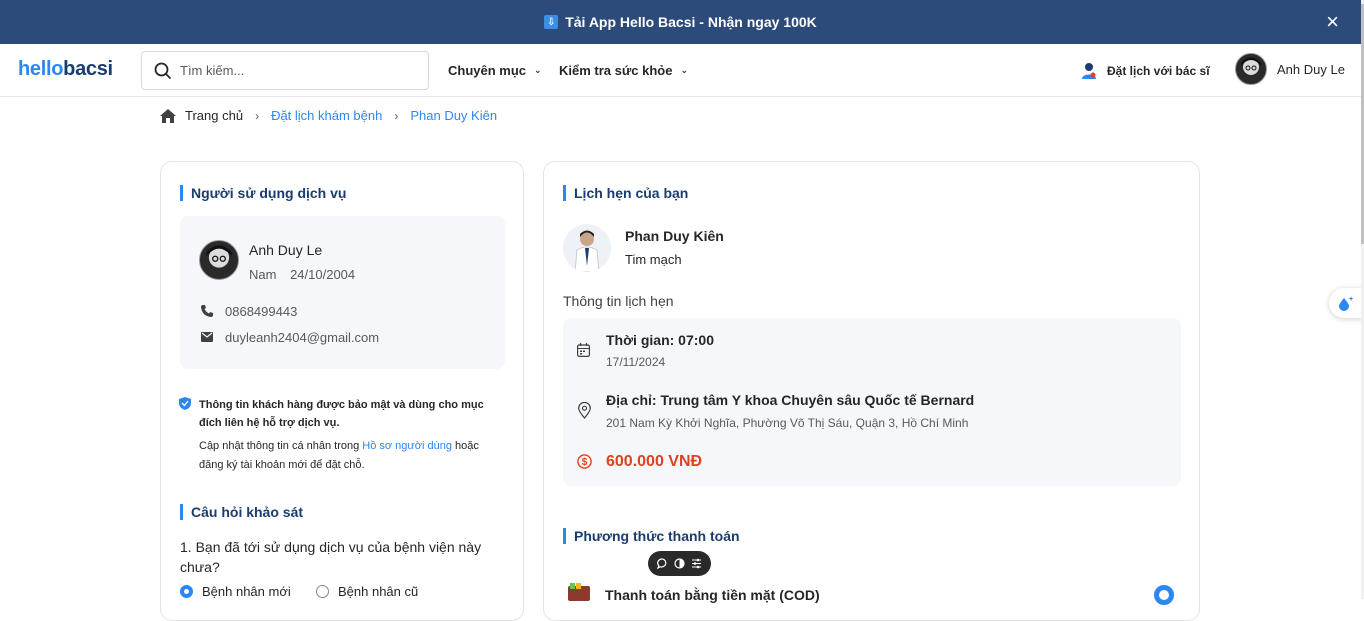 The image size is (1364, 621). I want to click on user-gender: Nam, so click(263, 274).